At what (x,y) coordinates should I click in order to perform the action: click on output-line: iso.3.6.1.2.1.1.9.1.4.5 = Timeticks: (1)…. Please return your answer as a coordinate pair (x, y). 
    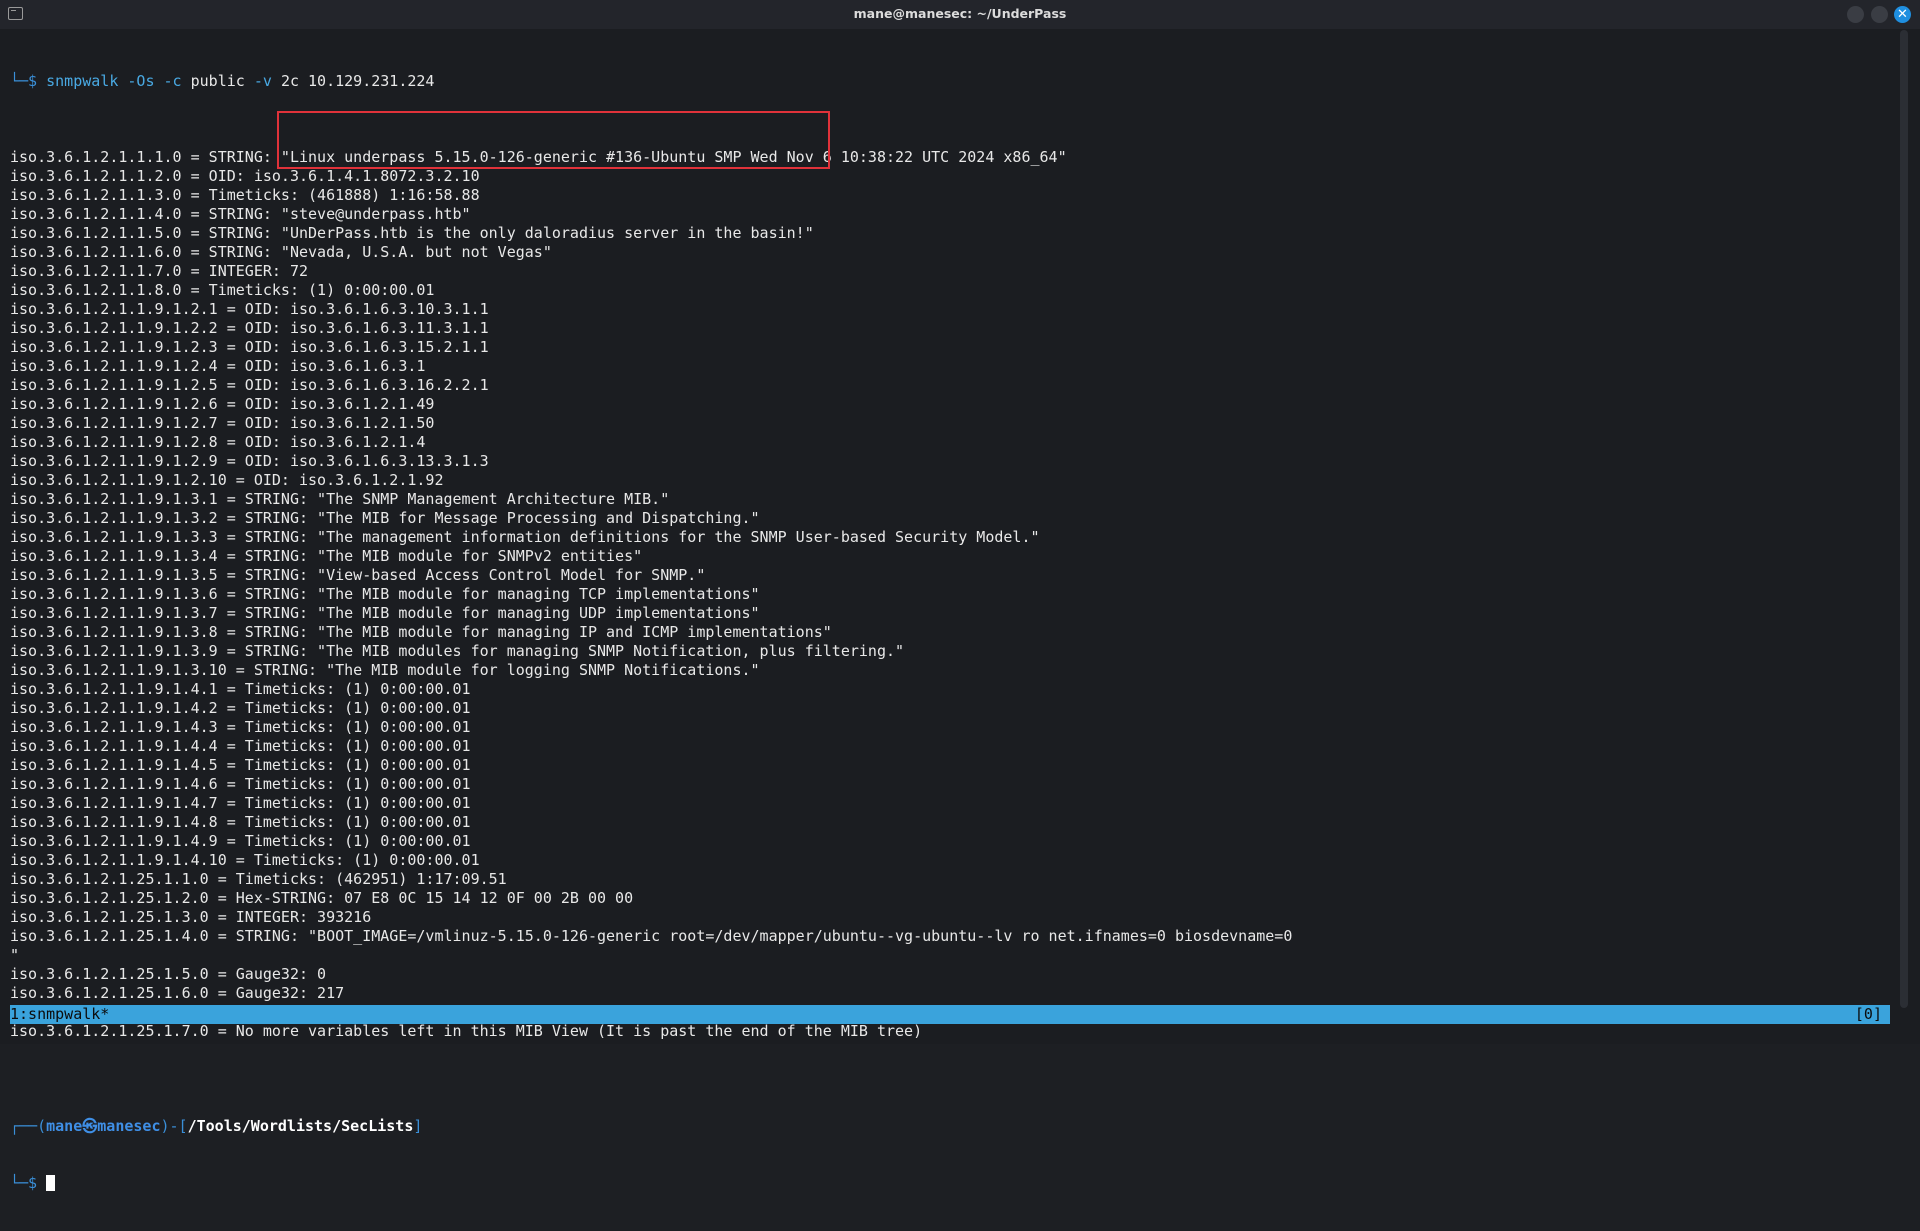
    Looking at the image, I should click on (240, 765).